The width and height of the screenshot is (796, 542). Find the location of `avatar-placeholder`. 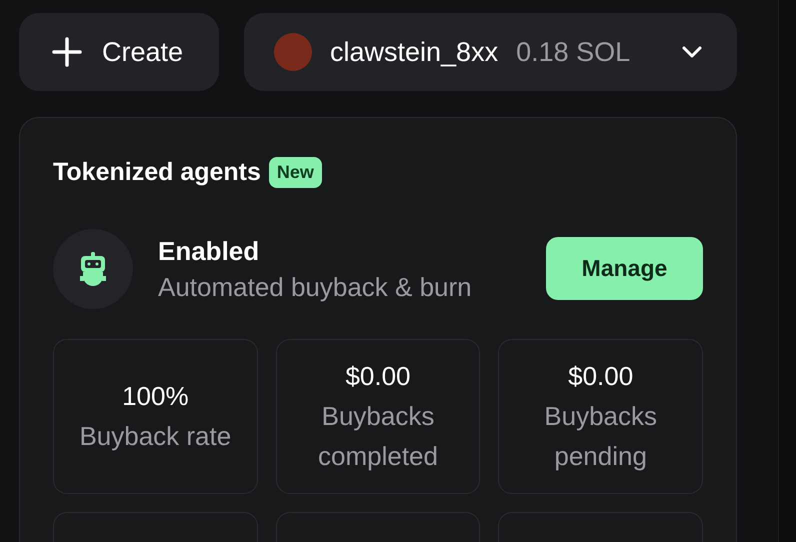

avatar-placeholder is located at coordinates (293, 52).